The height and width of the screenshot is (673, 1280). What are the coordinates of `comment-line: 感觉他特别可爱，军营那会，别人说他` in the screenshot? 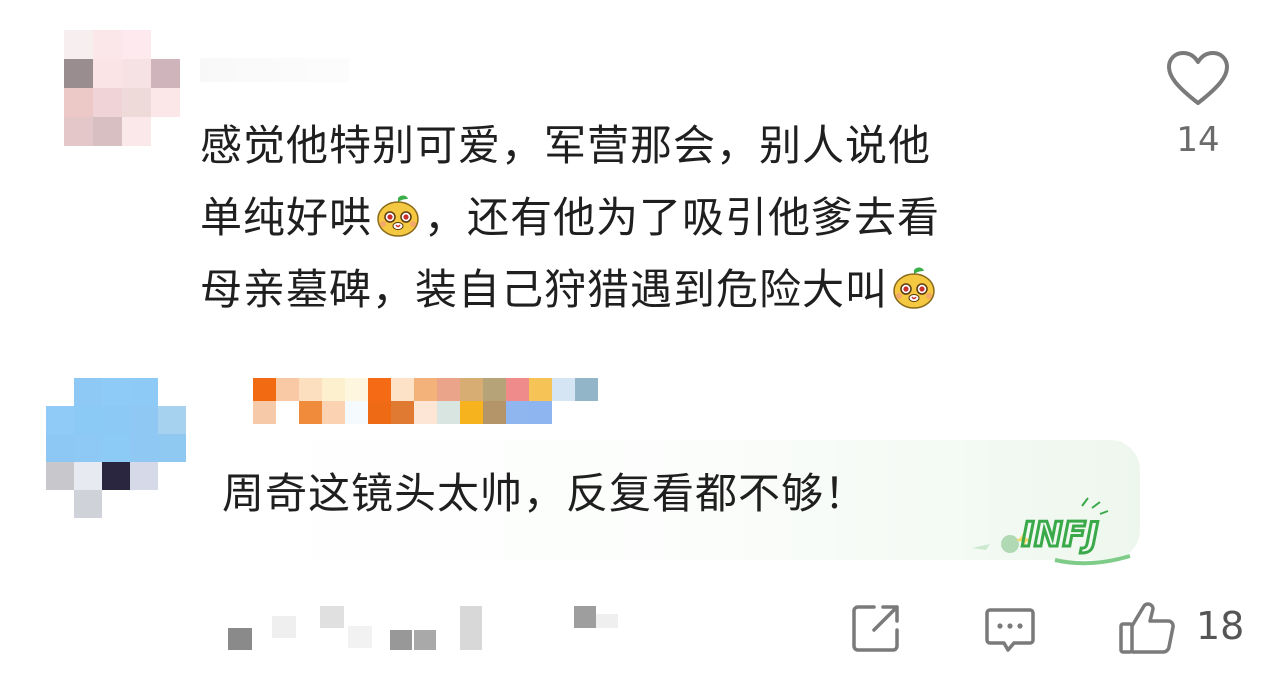 It's located at (566, 145).